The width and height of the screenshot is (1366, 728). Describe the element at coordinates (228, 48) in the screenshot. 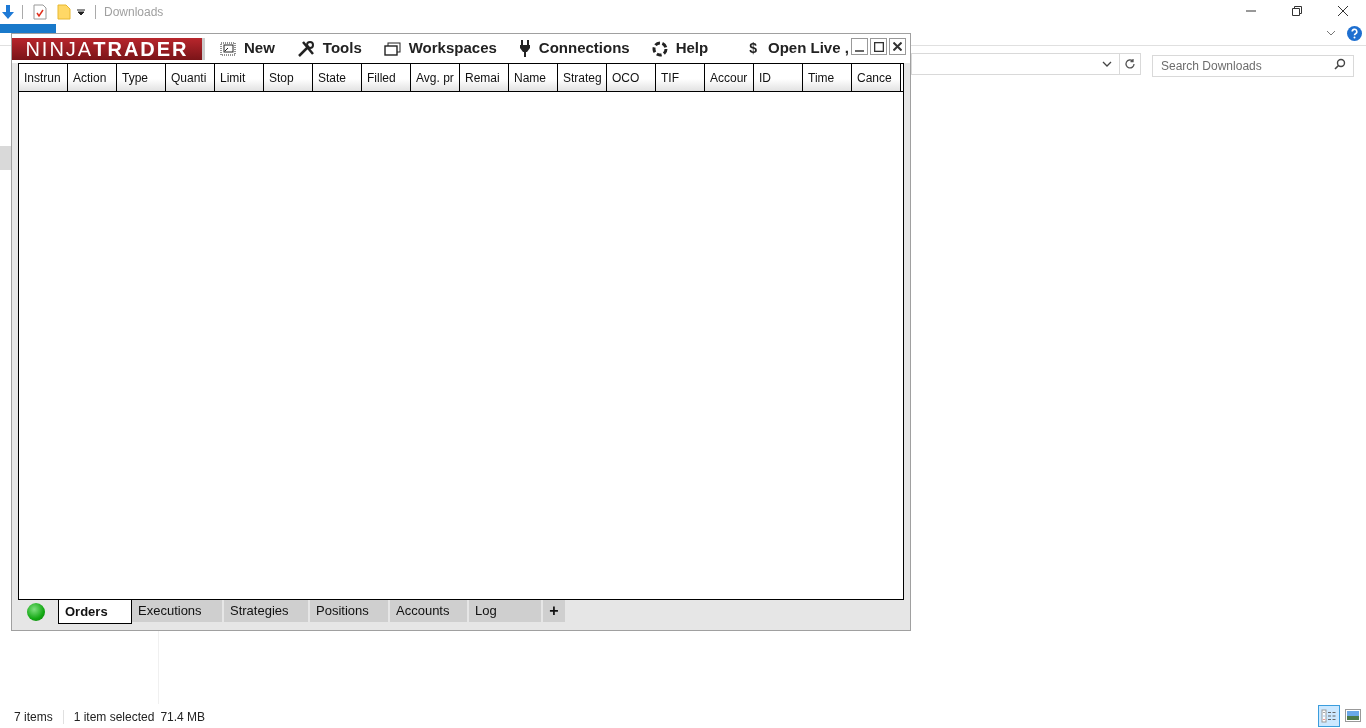

I see `new-window-icon` at that location.